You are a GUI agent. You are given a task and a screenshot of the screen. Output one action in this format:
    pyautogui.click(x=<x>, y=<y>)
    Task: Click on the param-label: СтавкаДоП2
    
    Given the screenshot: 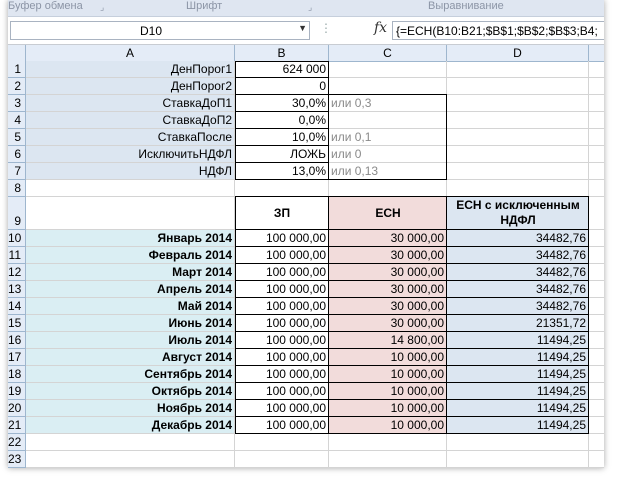 What is the action you would take?
    pyautogui.click(x=130, y=120)
    